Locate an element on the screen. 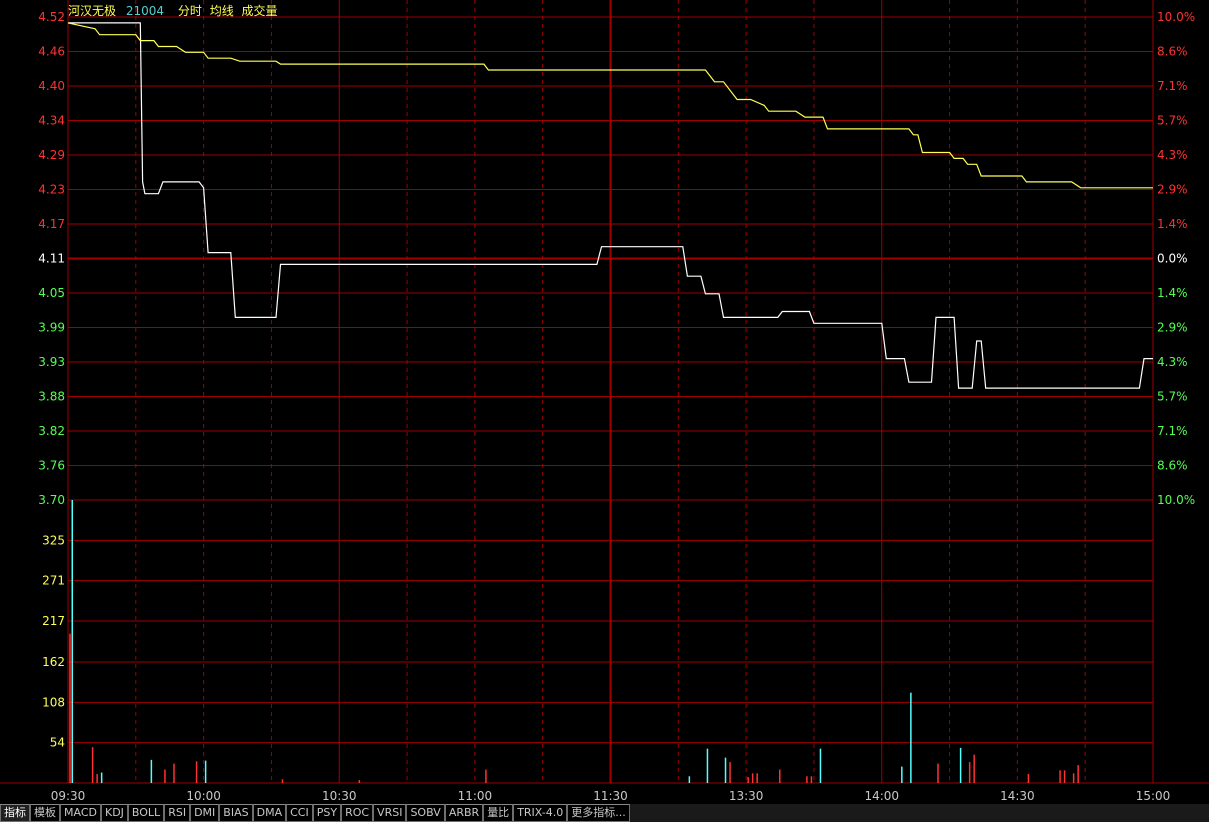 The height and width of the screenshot is (822, 1209). price-tick-label: 4.34 is located at coordinates (51, 121).